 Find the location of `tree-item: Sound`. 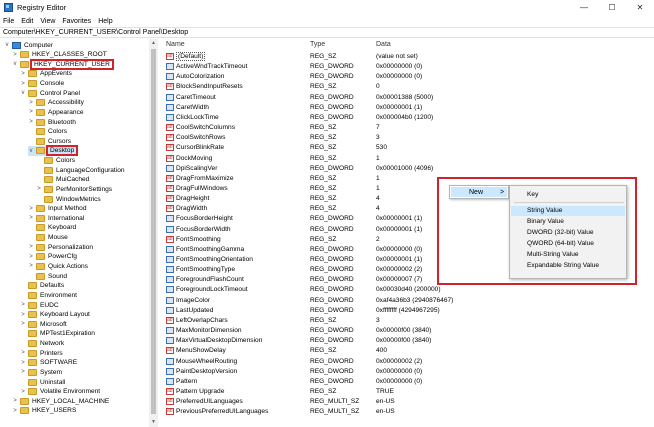

tree-item: Sound is located at coordinates (47, 276).